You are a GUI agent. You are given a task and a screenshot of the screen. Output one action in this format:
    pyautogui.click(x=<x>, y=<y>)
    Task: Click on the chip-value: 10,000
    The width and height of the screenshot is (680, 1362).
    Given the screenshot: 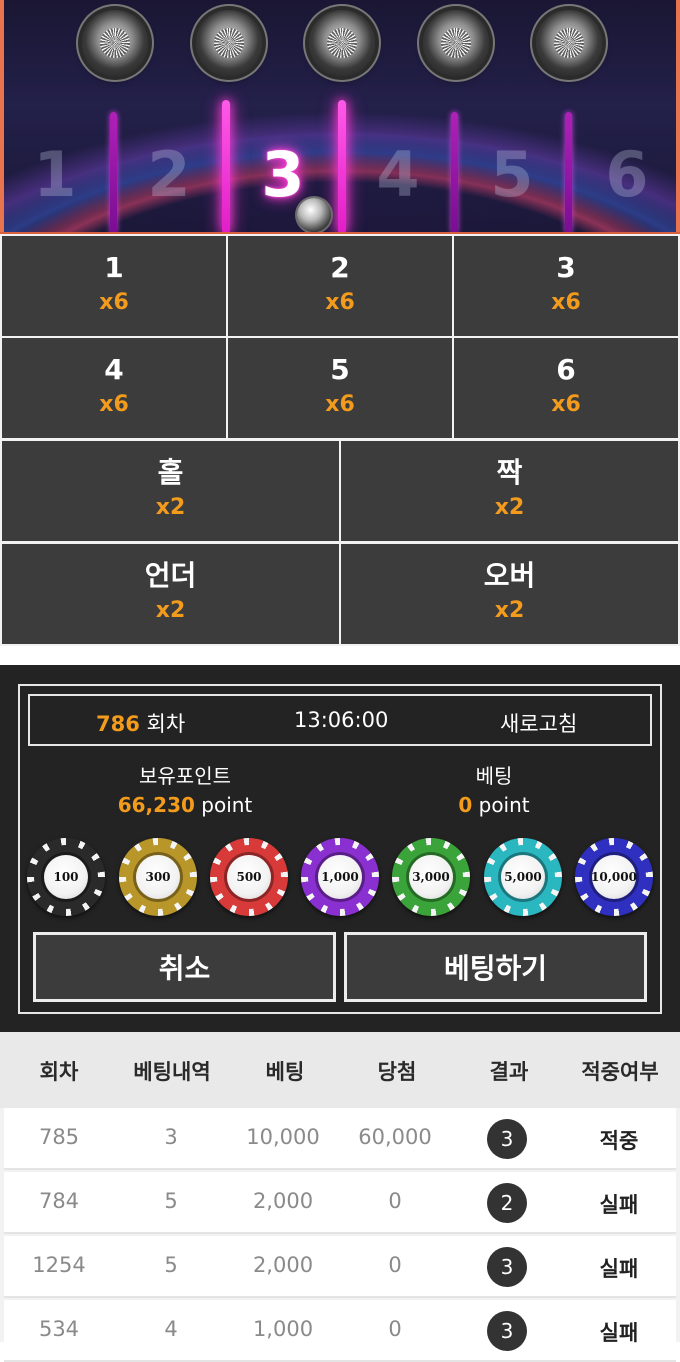 What is the action you would take?
    pyautogui.click(x=614, y=877)
    